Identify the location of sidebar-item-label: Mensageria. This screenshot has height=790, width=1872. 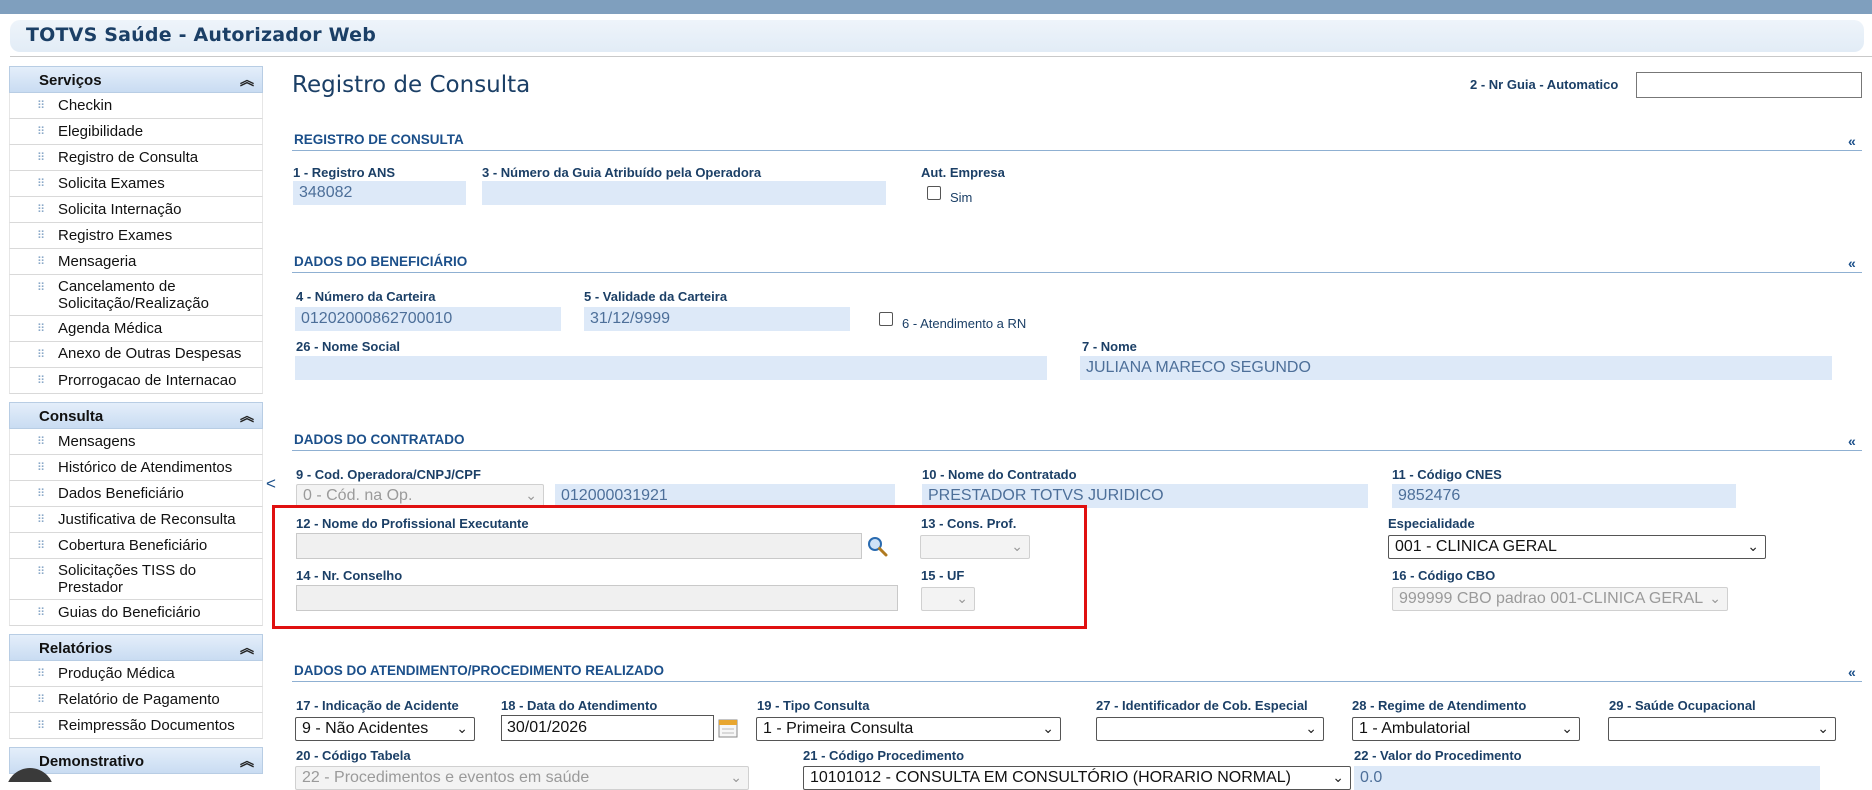
(97, 261).